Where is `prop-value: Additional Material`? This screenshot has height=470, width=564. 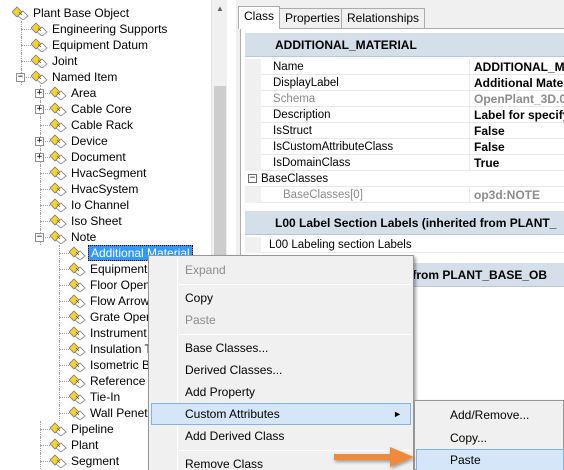
prop-value: Additional Material is located at coordinates (516, 83).